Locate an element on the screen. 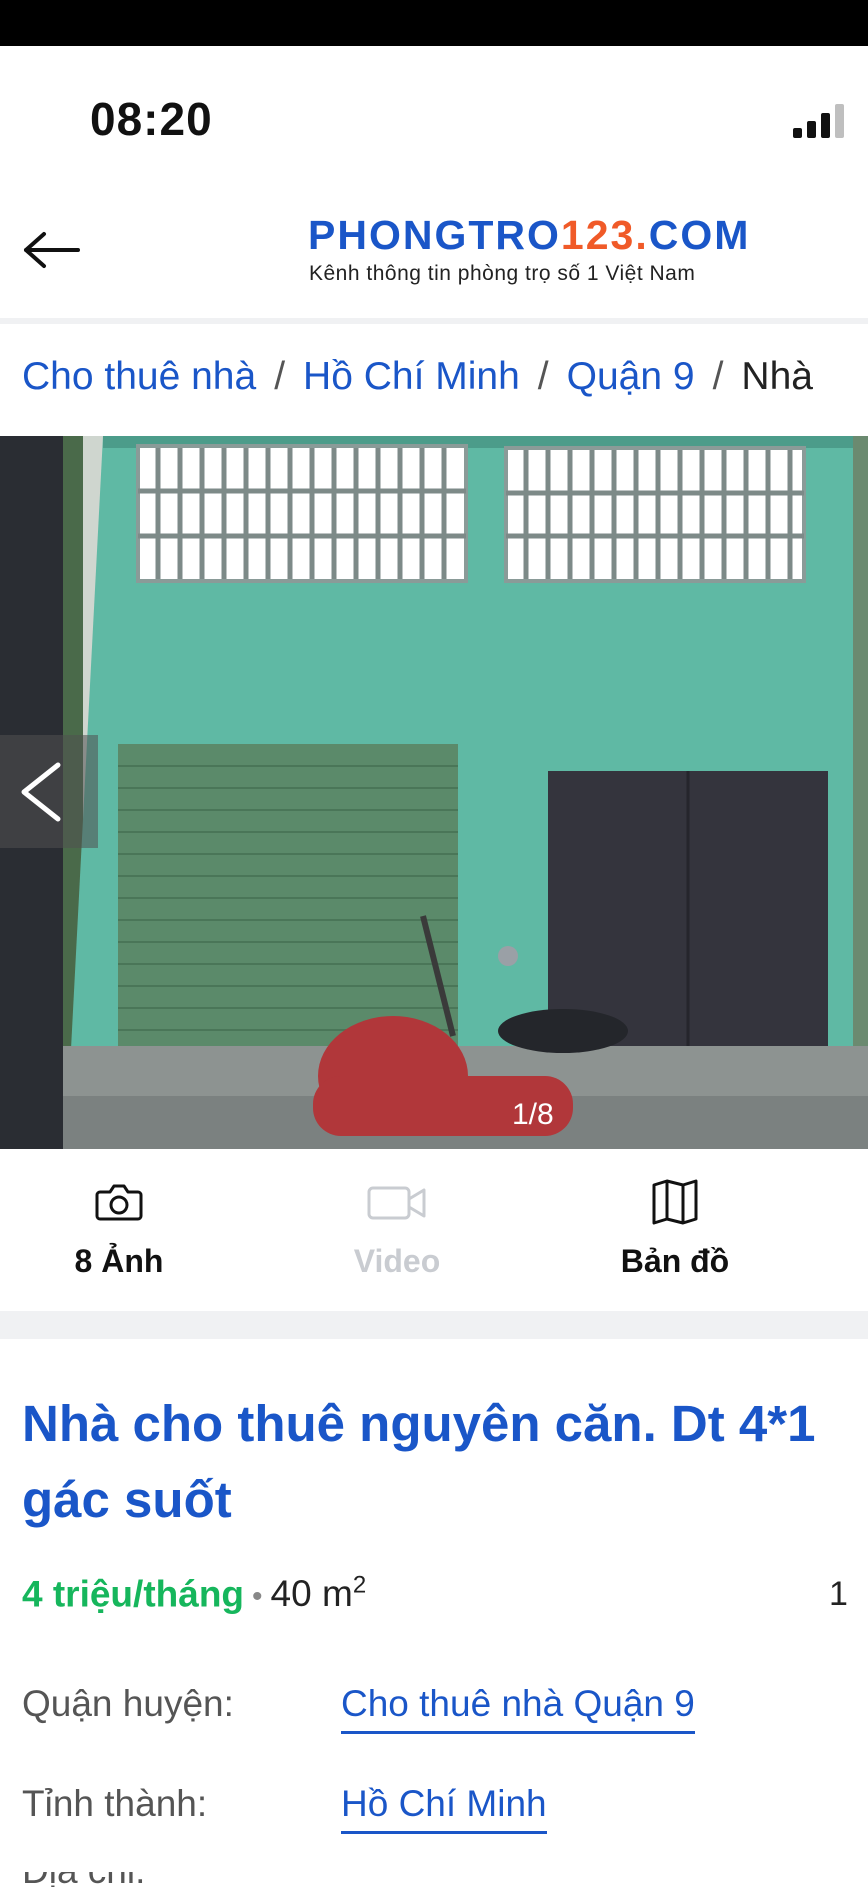 This screenshot has width=868, height=1887. logo-main-text: PHONGTRO is located at coordinates (434, 235).